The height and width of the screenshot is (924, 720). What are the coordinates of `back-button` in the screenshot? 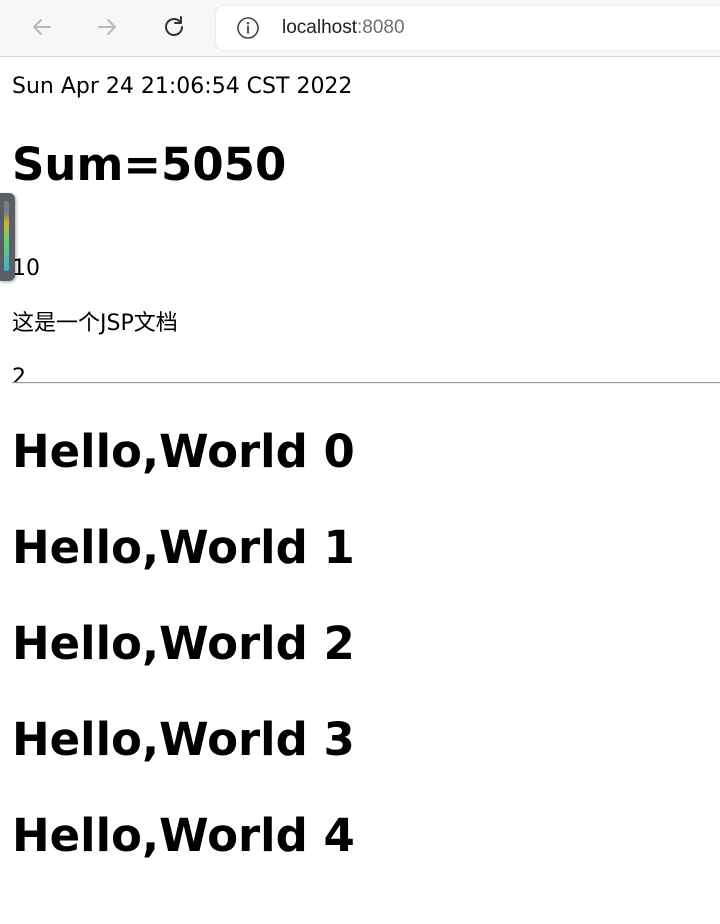 It's located at (42, 27).